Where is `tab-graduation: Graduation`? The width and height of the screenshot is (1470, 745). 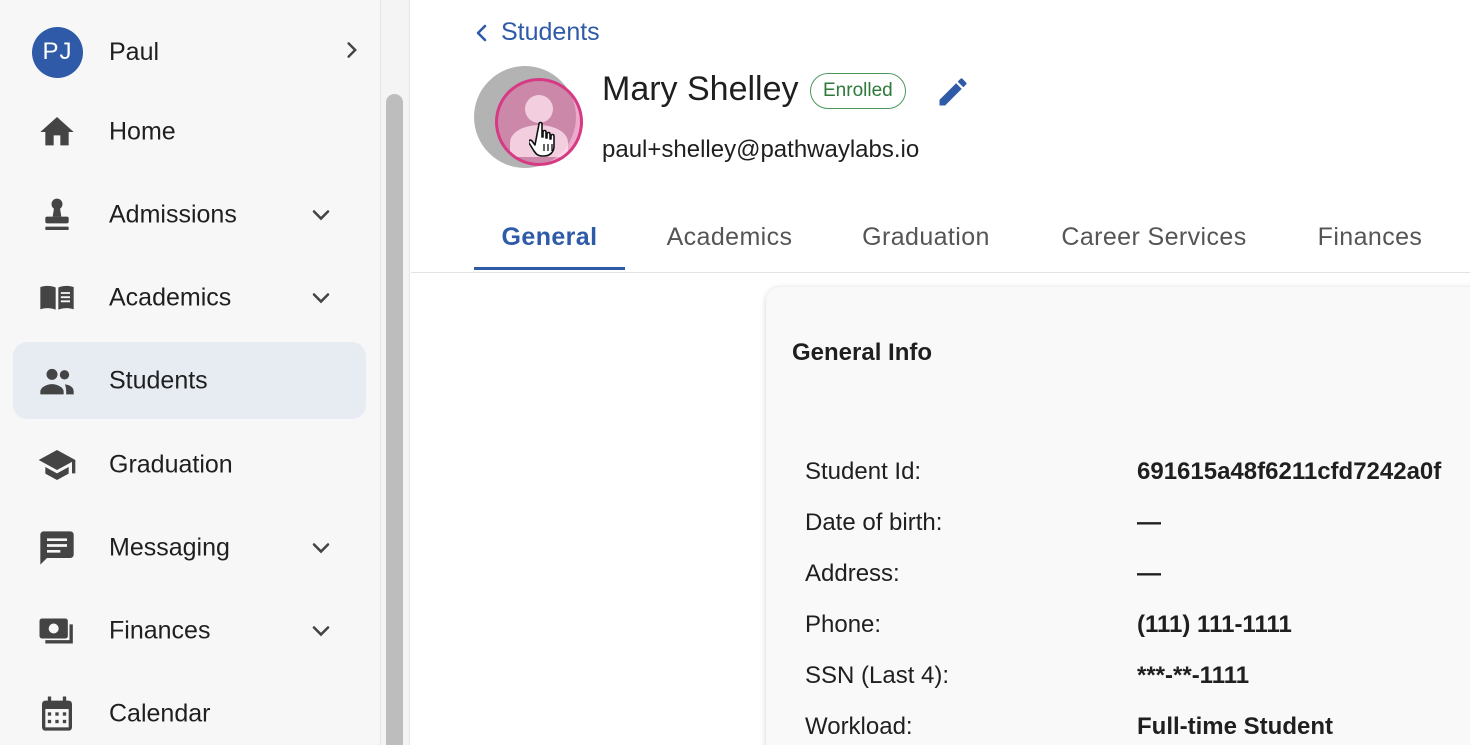 tab-graduation: Graduation is located at coordinates (926, 237).